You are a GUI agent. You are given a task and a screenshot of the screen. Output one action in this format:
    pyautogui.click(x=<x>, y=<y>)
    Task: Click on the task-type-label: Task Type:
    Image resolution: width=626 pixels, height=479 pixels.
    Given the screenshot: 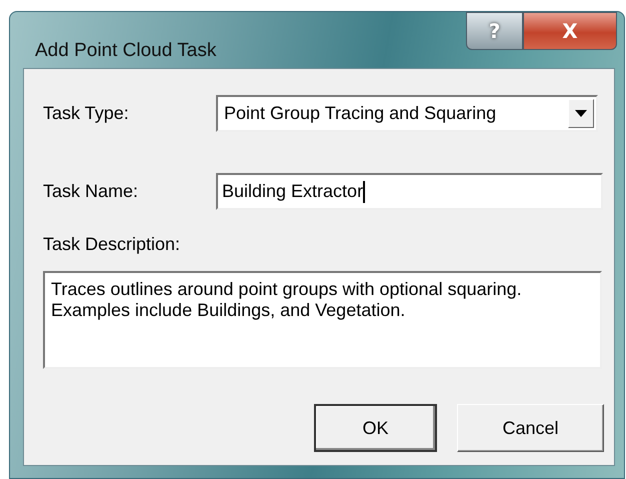 What is the action you would take?
    pyautogui.click(x=86, y=113)
    